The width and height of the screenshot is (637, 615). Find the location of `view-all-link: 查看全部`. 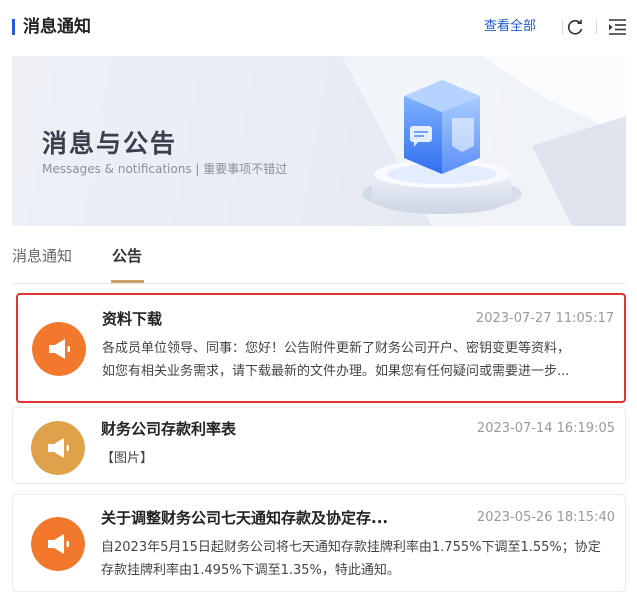

view-all-link: 查看全部 is located at coordinates (510, 27).